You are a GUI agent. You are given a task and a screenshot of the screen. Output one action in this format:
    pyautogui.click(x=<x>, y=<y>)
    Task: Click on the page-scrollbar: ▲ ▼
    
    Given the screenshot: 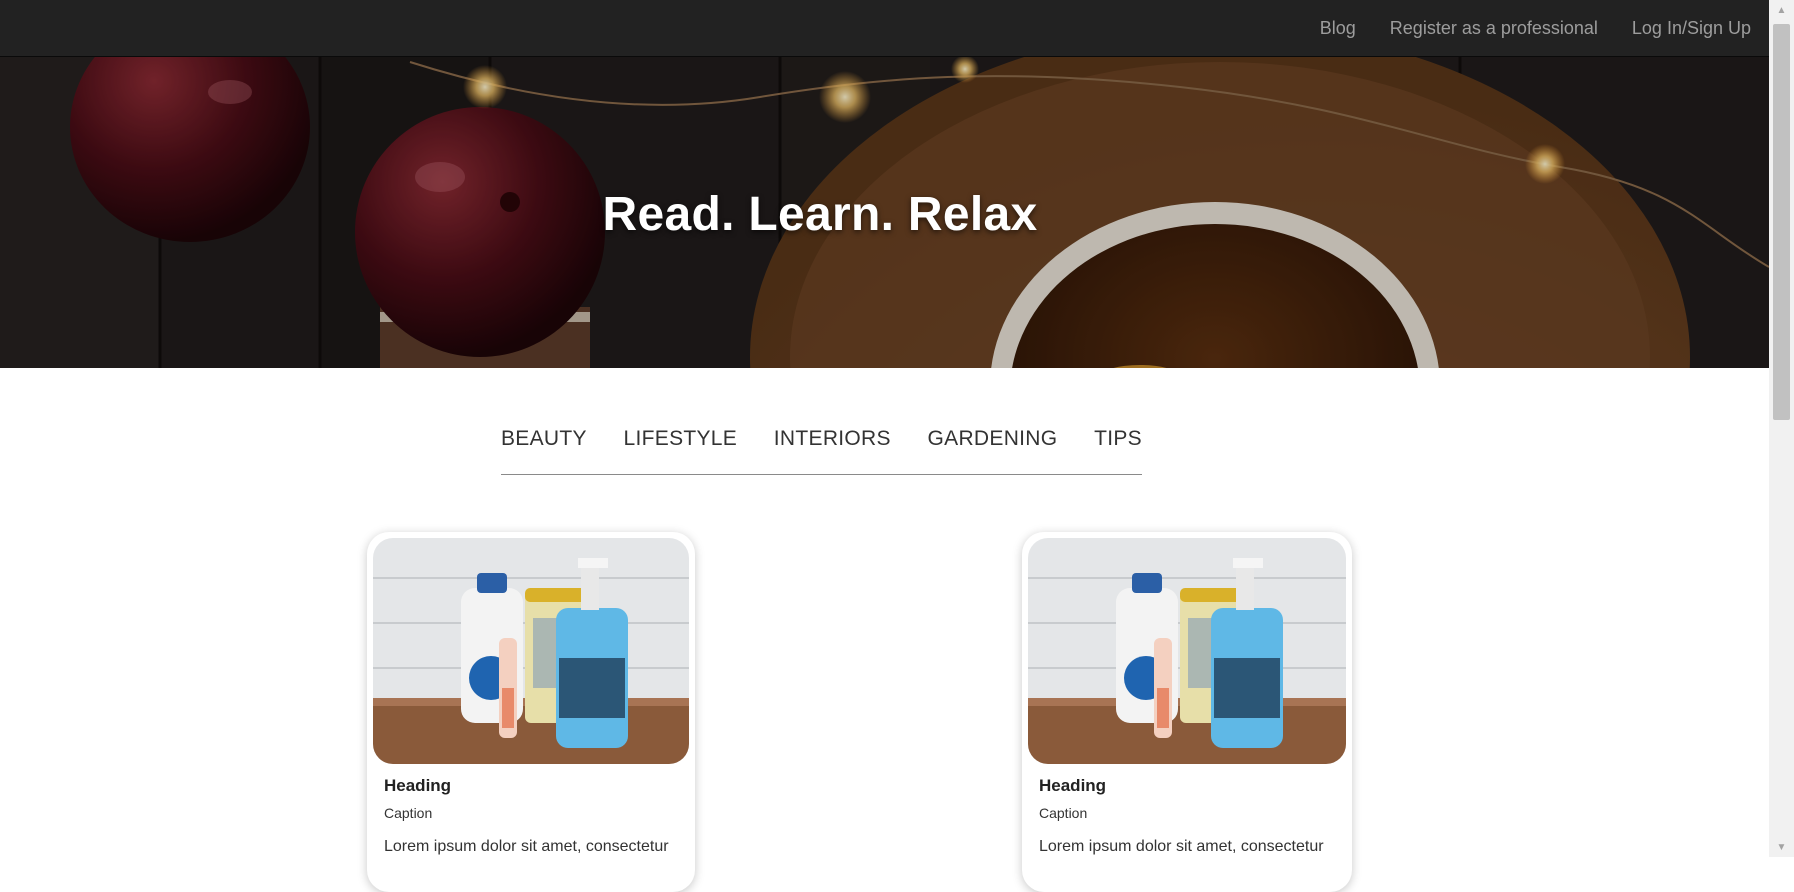 What is the action you would take?
    pyautogui.click(x=1781, y=428)
    